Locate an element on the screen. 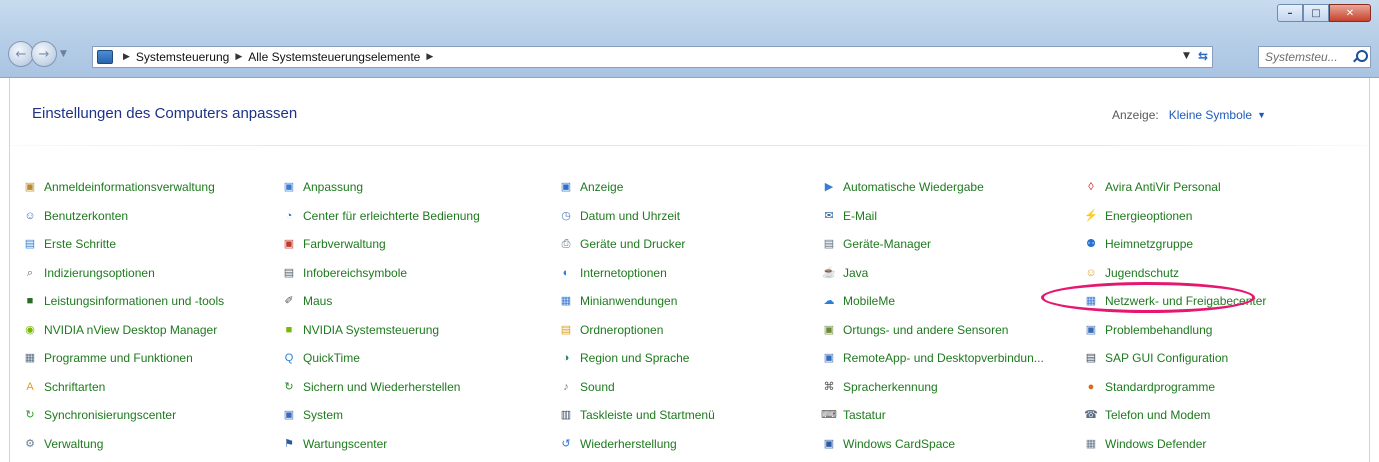  control-panel-item: ▣ Problembehandlung is located at coordinates (1148, 330).